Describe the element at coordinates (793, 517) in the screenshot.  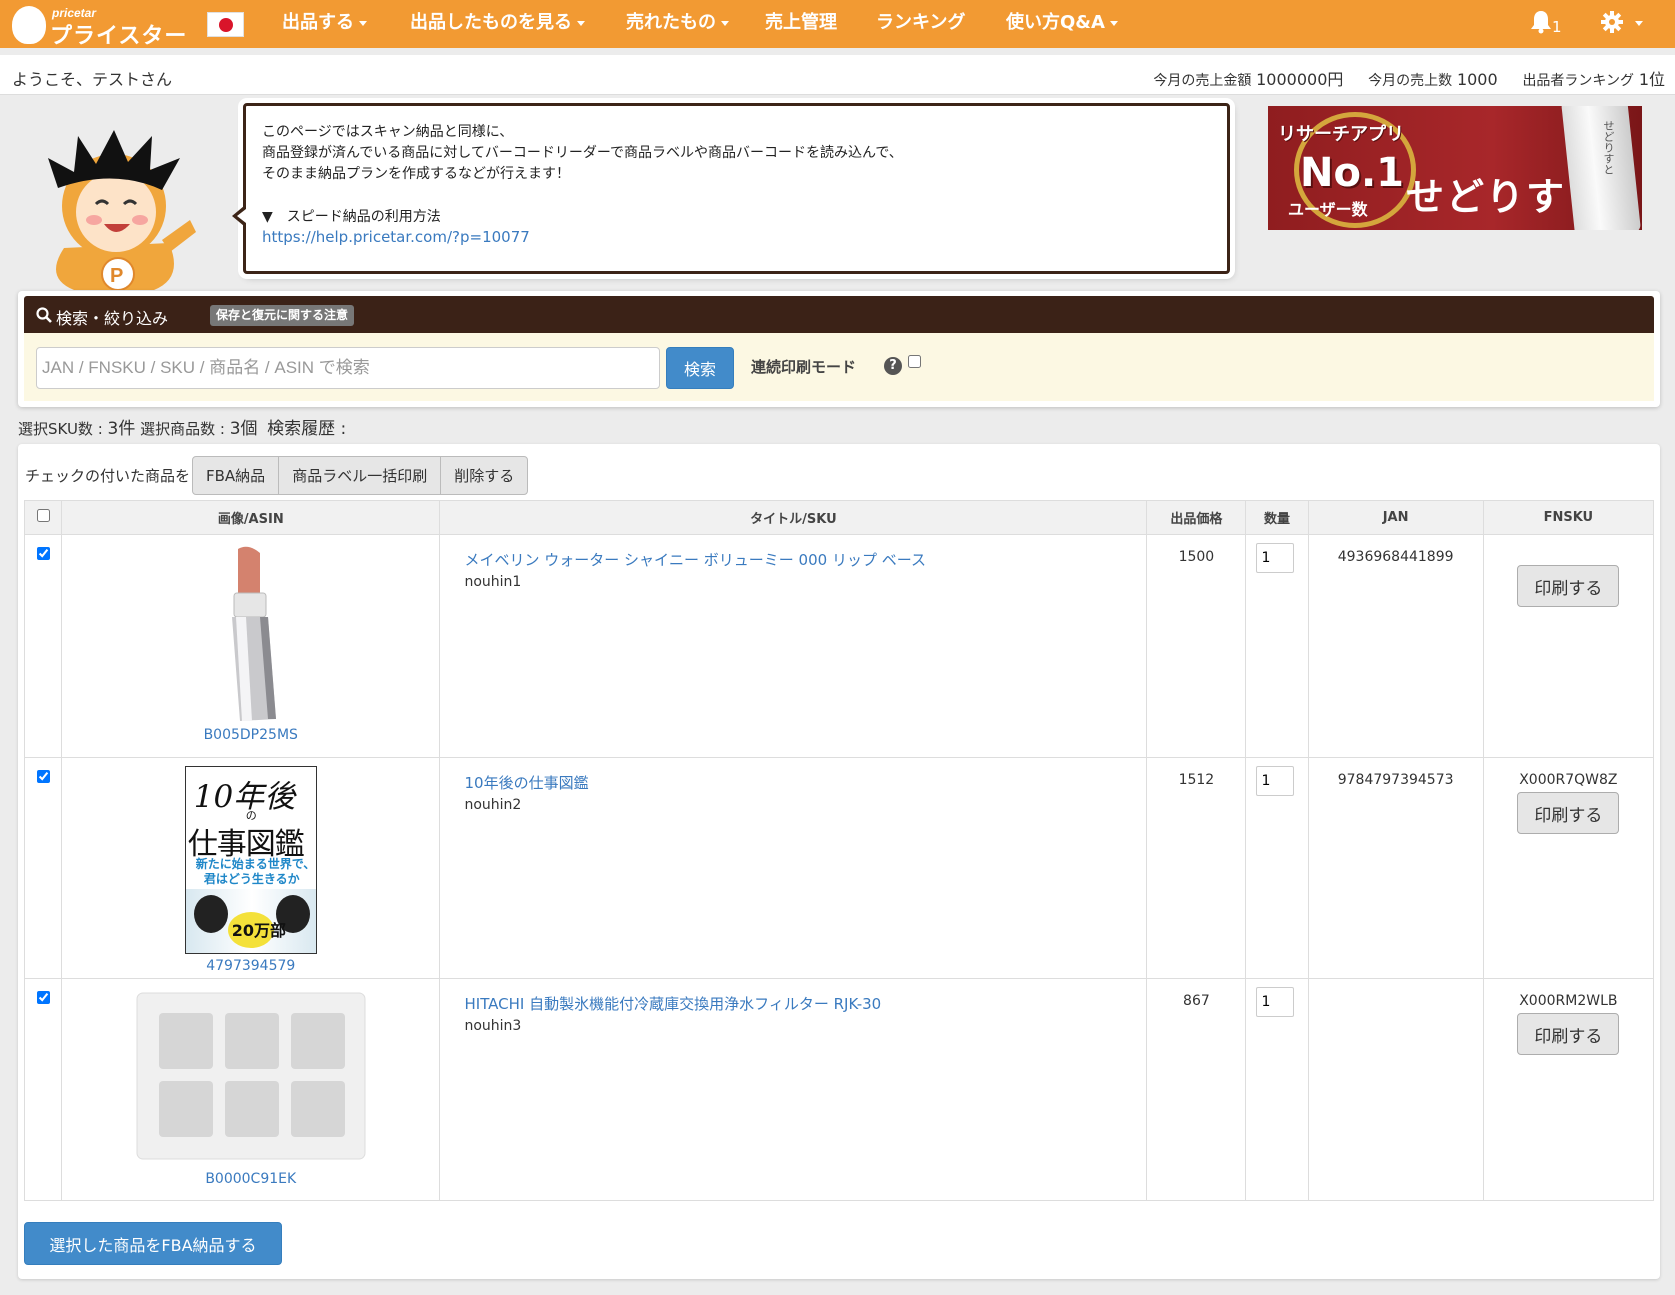
I see `header-title-sku: タイトル/SKU` at that location.